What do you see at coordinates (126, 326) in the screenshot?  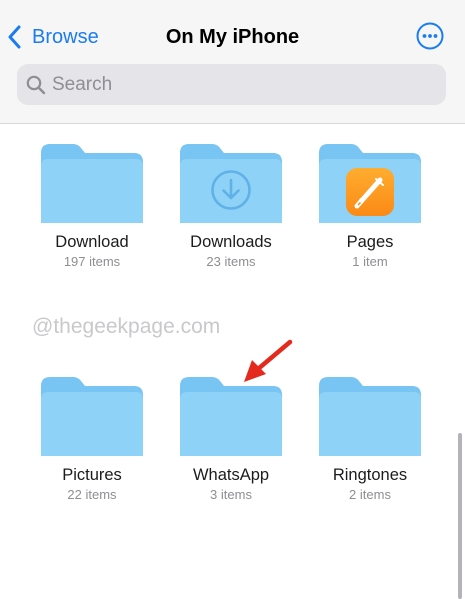 I see `watermark-text: @thegeekpage.com` at bounding box center [126, 326].